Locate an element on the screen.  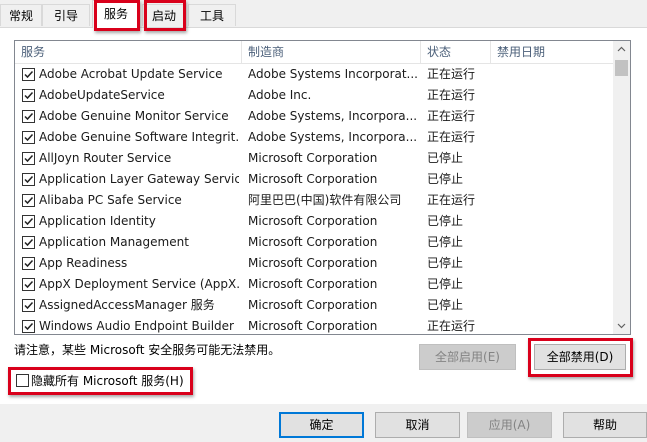
service-row: App Readiness Microsoft Corporation 已停止 is located at coordinates (314, 263).